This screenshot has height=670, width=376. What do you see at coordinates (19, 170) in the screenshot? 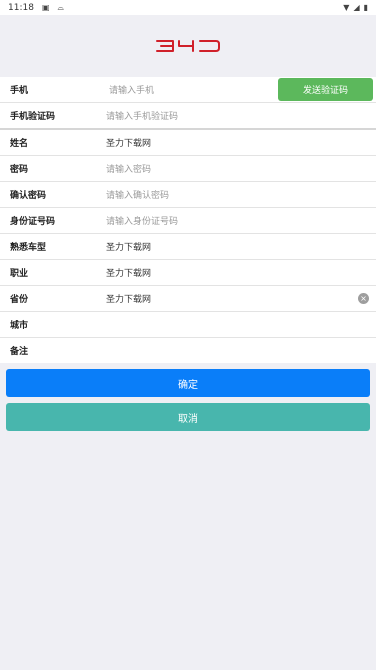
I see `password-label: 密码` at bounding box center [19, 170].